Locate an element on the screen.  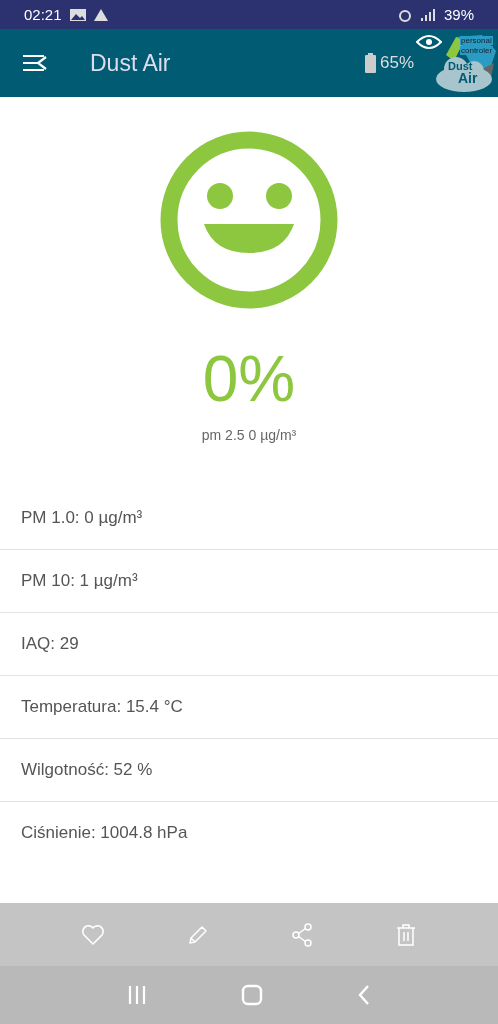
menu-icon is located at coordinates (35, 63).